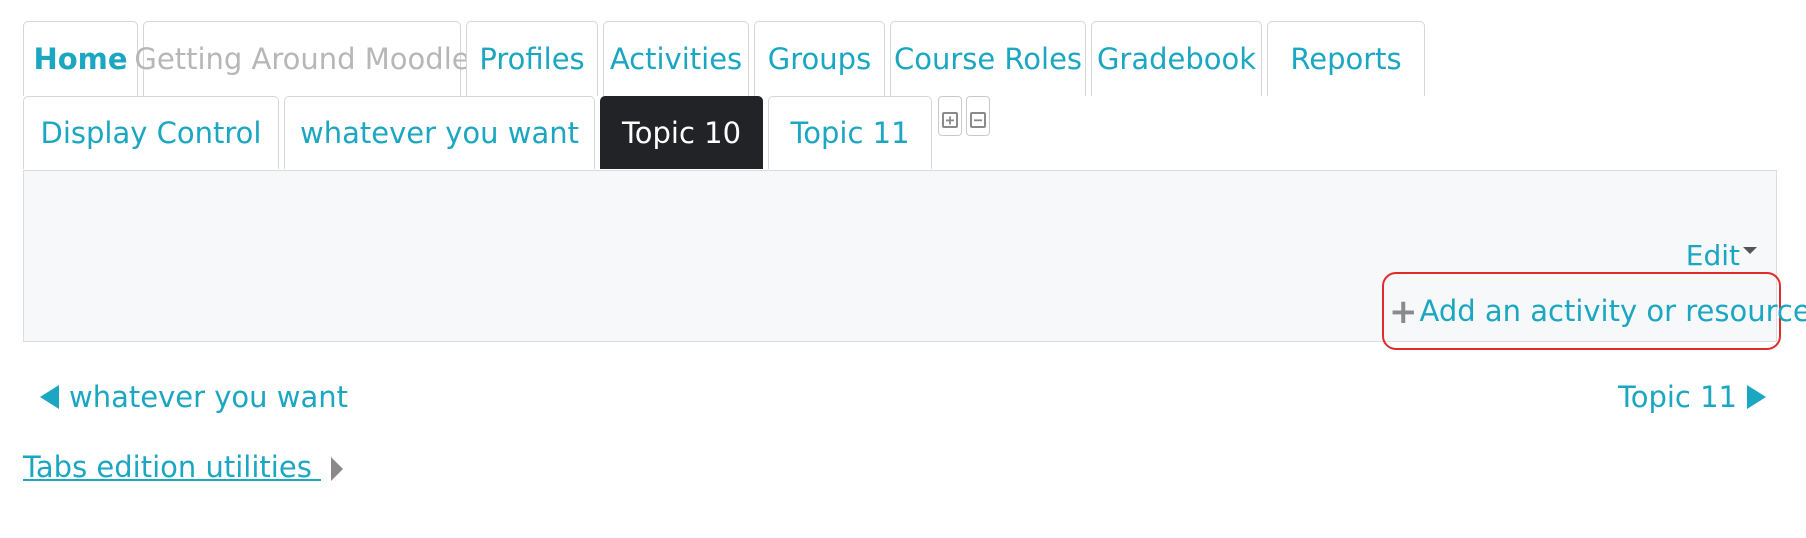 The width and height of the screenshot is (1806, 538). Describe the element at coordinates (439, 132) in the screenshot. I see `tab-whatever-you-want: whatever you want` at that location.